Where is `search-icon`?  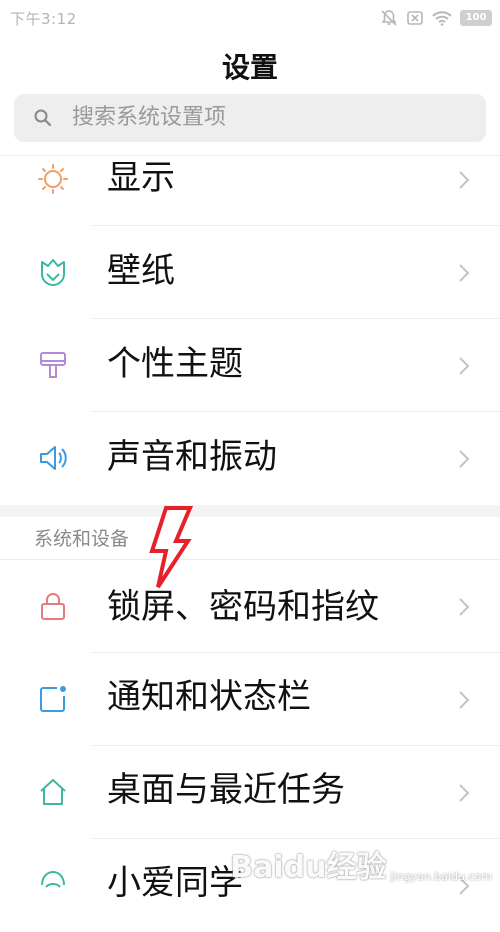 search-icon is located at coordinates (43, 118).